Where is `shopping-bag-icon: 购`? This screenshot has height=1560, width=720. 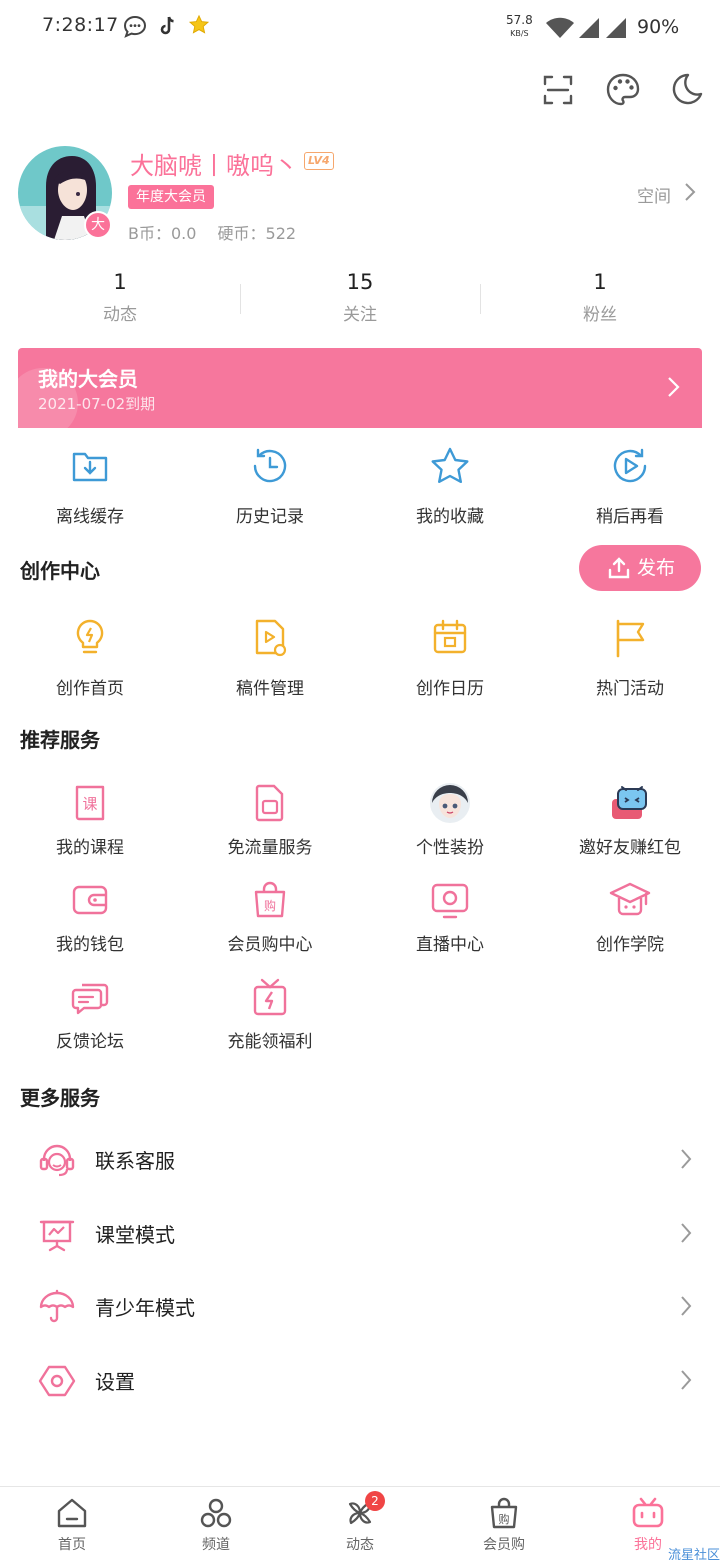
shopping-bag-icon: 购 is located at coordinates (270, 899).